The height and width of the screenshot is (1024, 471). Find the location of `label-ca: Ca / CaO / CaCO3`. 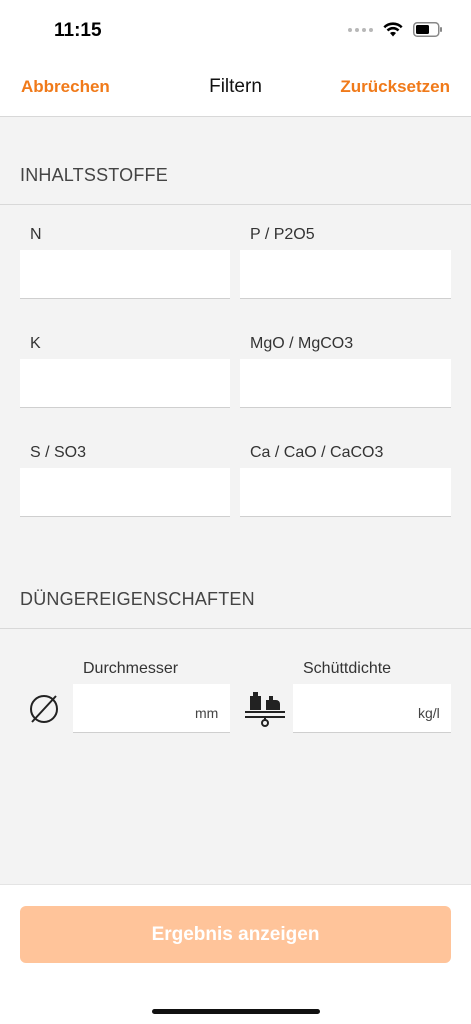

label-ca: Ca / CaO / CaCO3 is located at coordinates (317, 452).